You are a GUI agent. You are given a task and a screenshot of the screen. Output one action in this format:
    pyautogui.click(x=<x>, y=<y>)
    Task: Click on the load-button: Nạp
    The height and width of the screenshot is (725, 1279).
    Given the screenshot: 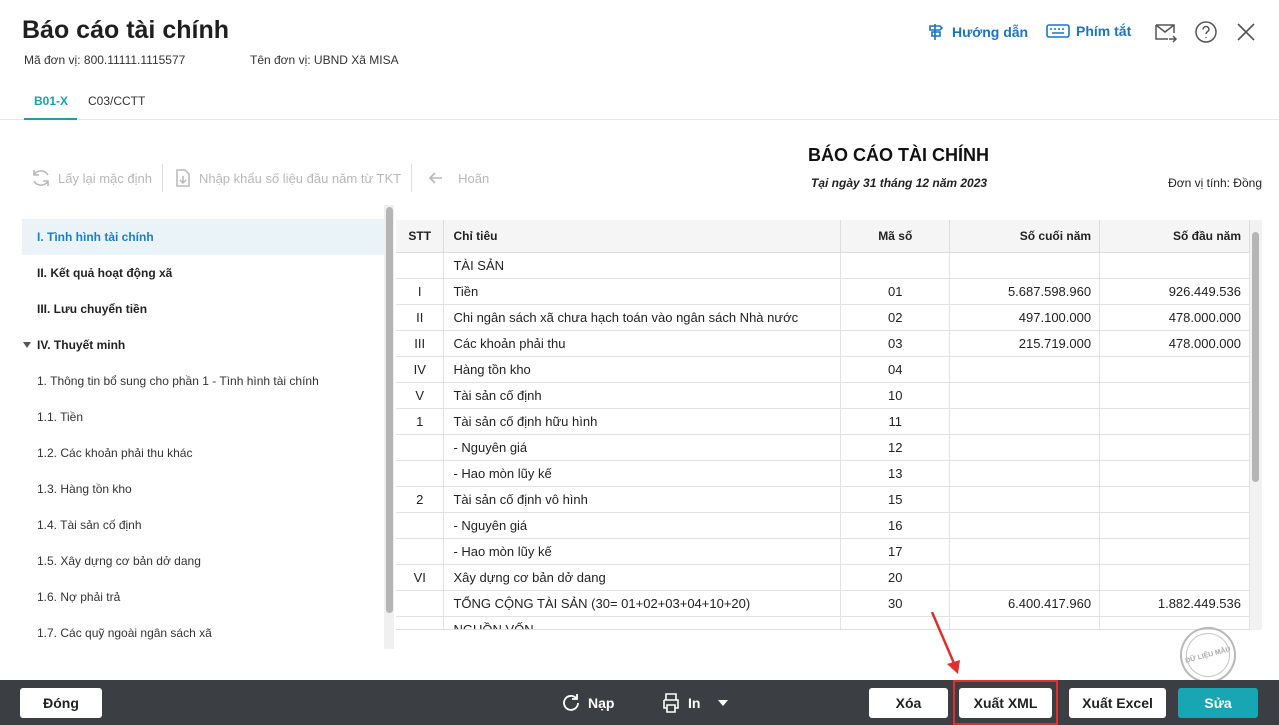 What is the action you would take?
    pyautogui.click(x=587, y=703)
    